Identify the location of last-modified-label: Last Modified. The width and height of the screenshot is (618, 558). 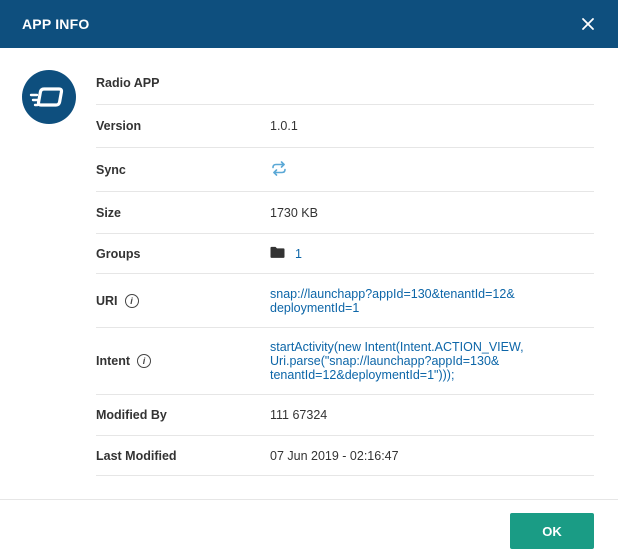
(136, 455).